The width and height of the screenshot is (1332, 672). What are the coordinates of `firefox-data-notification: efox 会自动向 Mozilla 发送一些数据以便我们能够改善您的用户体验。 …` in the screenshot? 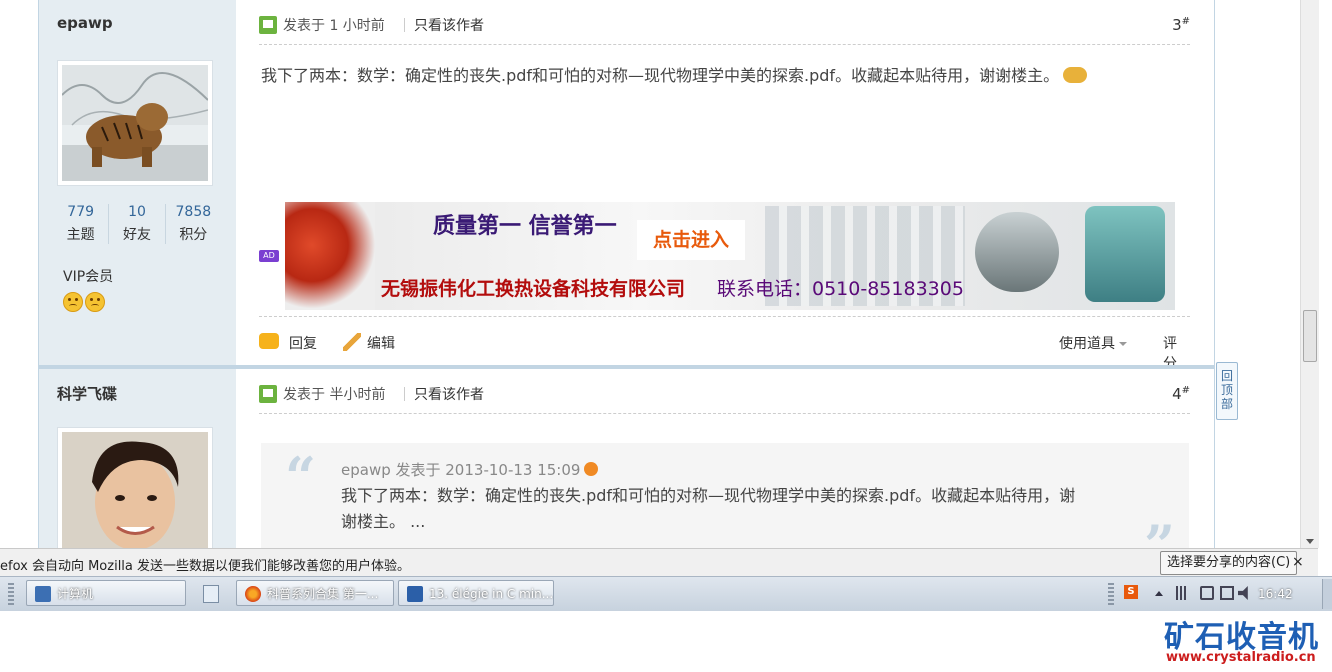 It's located at (659, 562).